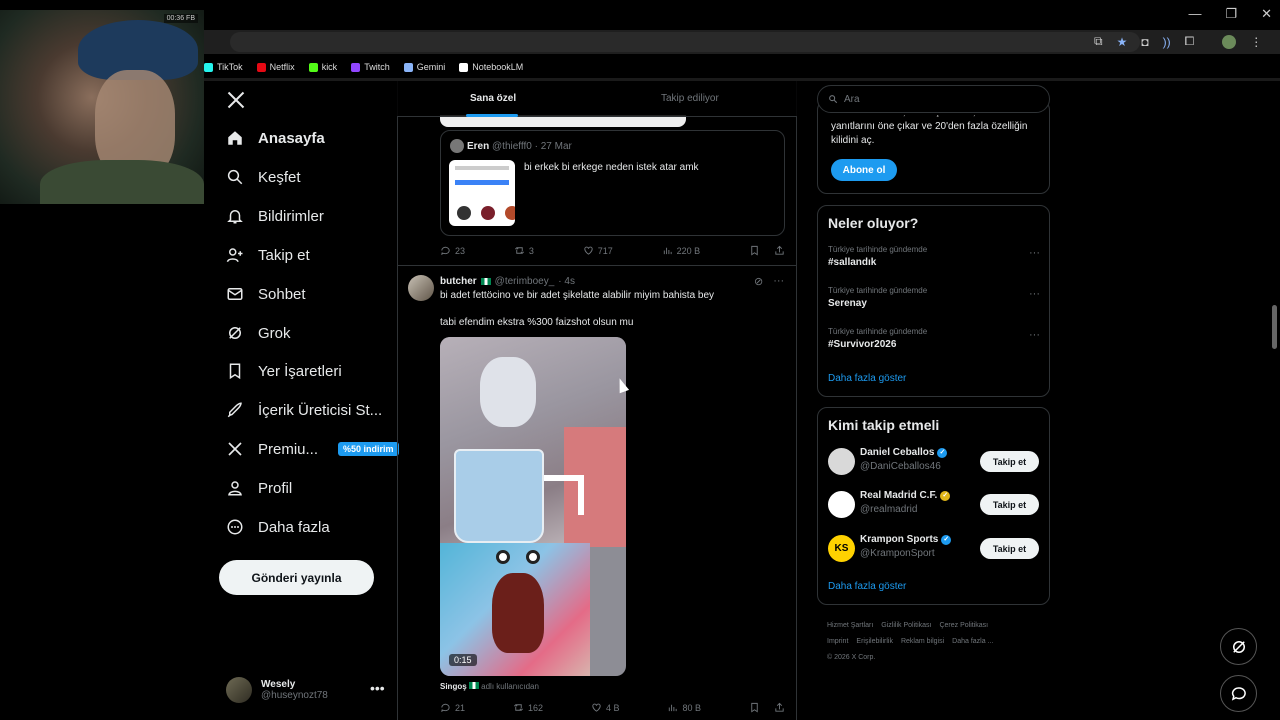  What do you see at coordinates (906, 625) in the screenshot?
I see `footer-link: Gizlilik Politikası` at bounding box center [906, 625].